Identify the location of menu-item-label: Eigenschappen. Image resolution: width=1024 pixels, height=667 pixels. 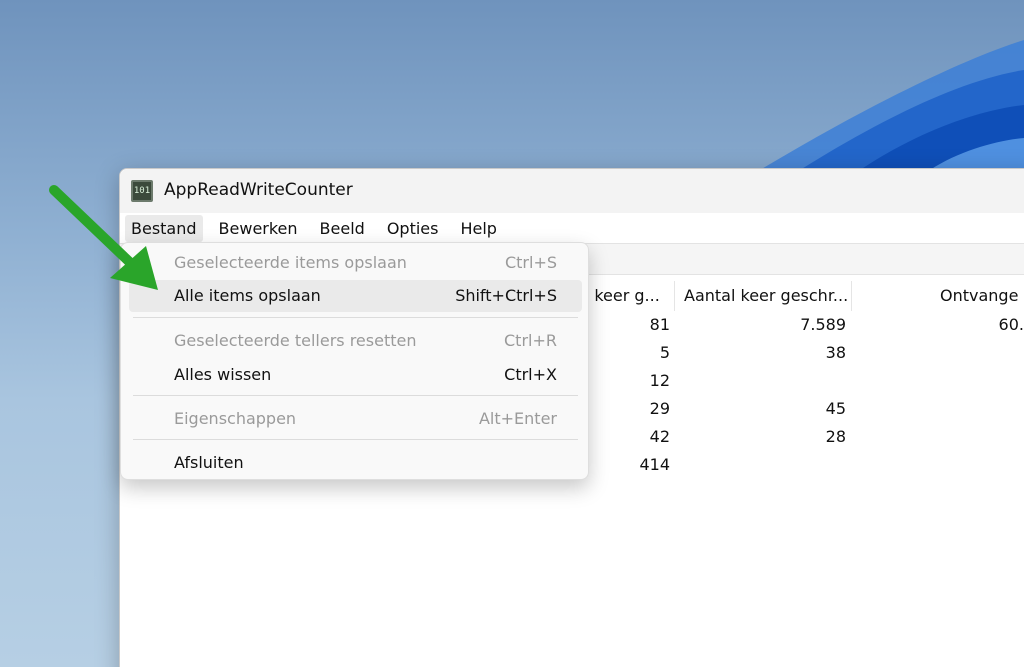
(235, 418).